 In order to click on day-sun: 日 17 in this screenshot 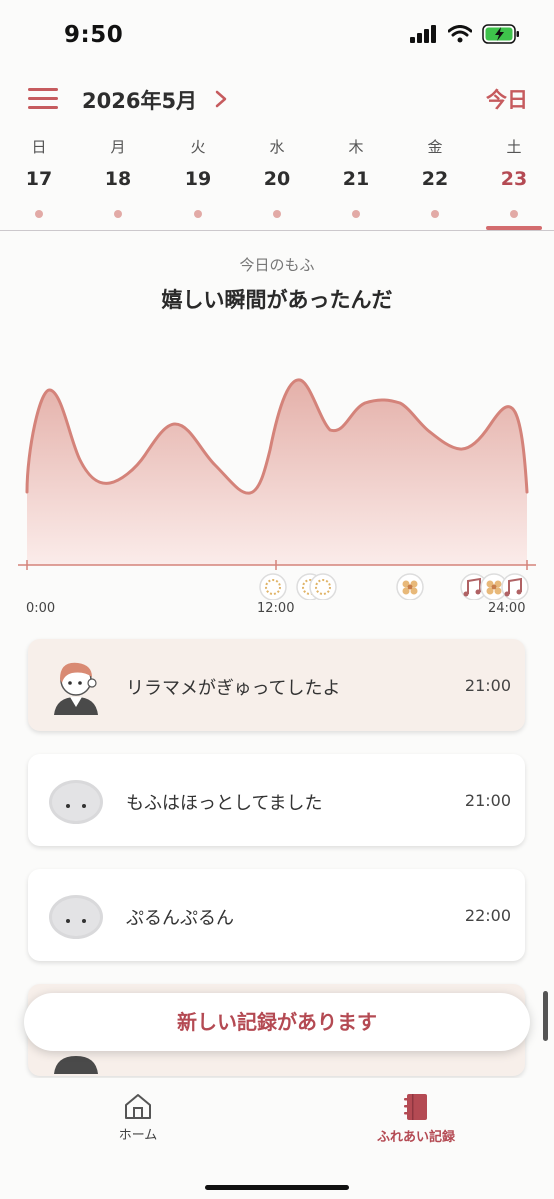, I will do `click(39, 177)`.